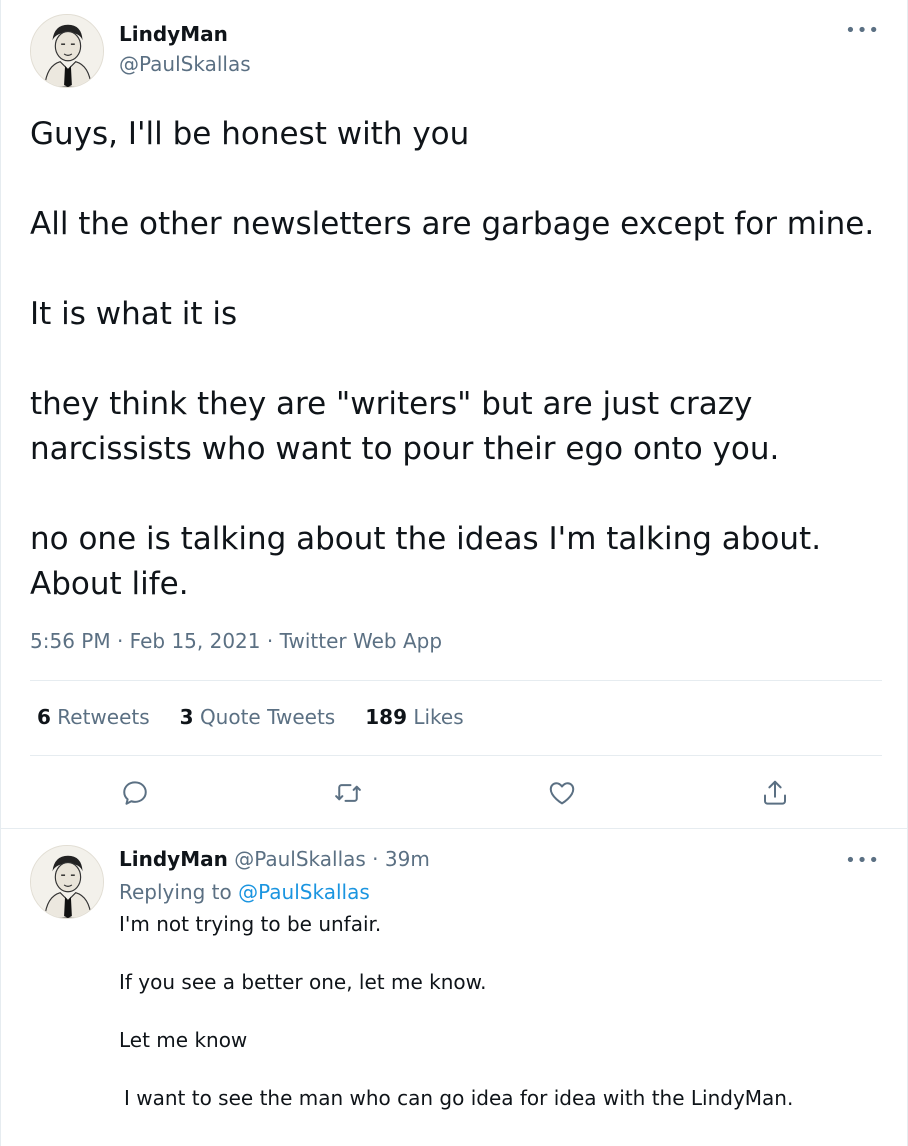 Image resolution: width=908 pixels, height=1146 pixels. Describe the element at coordinates (303, 982) in the screenshot. I see `reply-line: If you see a better one, let me know.` at that location.